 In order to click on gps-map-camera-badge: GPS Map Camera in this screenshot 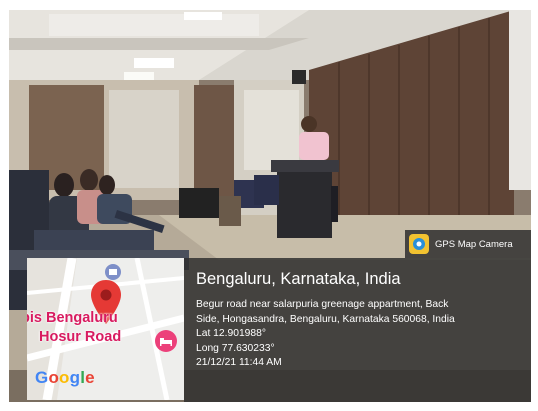, I will do `click(468, 244)`.